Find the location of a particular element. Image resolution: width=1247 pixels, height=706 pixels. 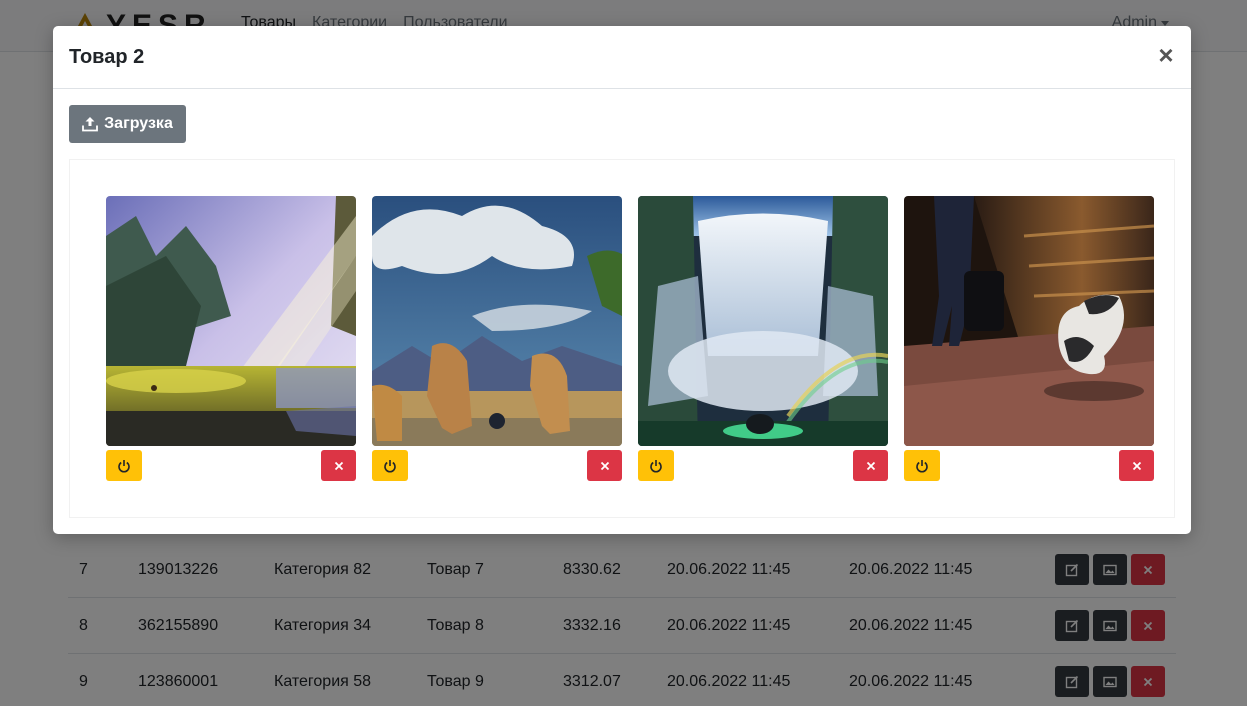

forest-clearing-image is located at coordinates (231, 321).